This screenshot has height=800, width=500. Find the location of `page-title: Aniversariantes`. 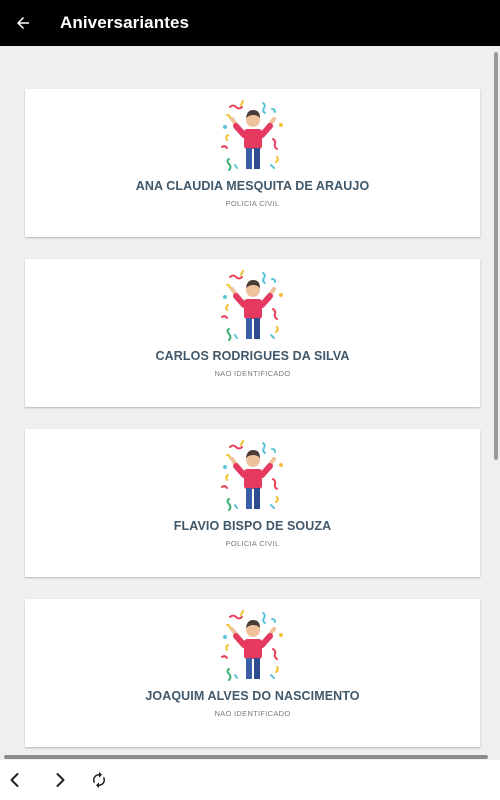

page-title: Aniversariantes is located at coordinates (125, 22).